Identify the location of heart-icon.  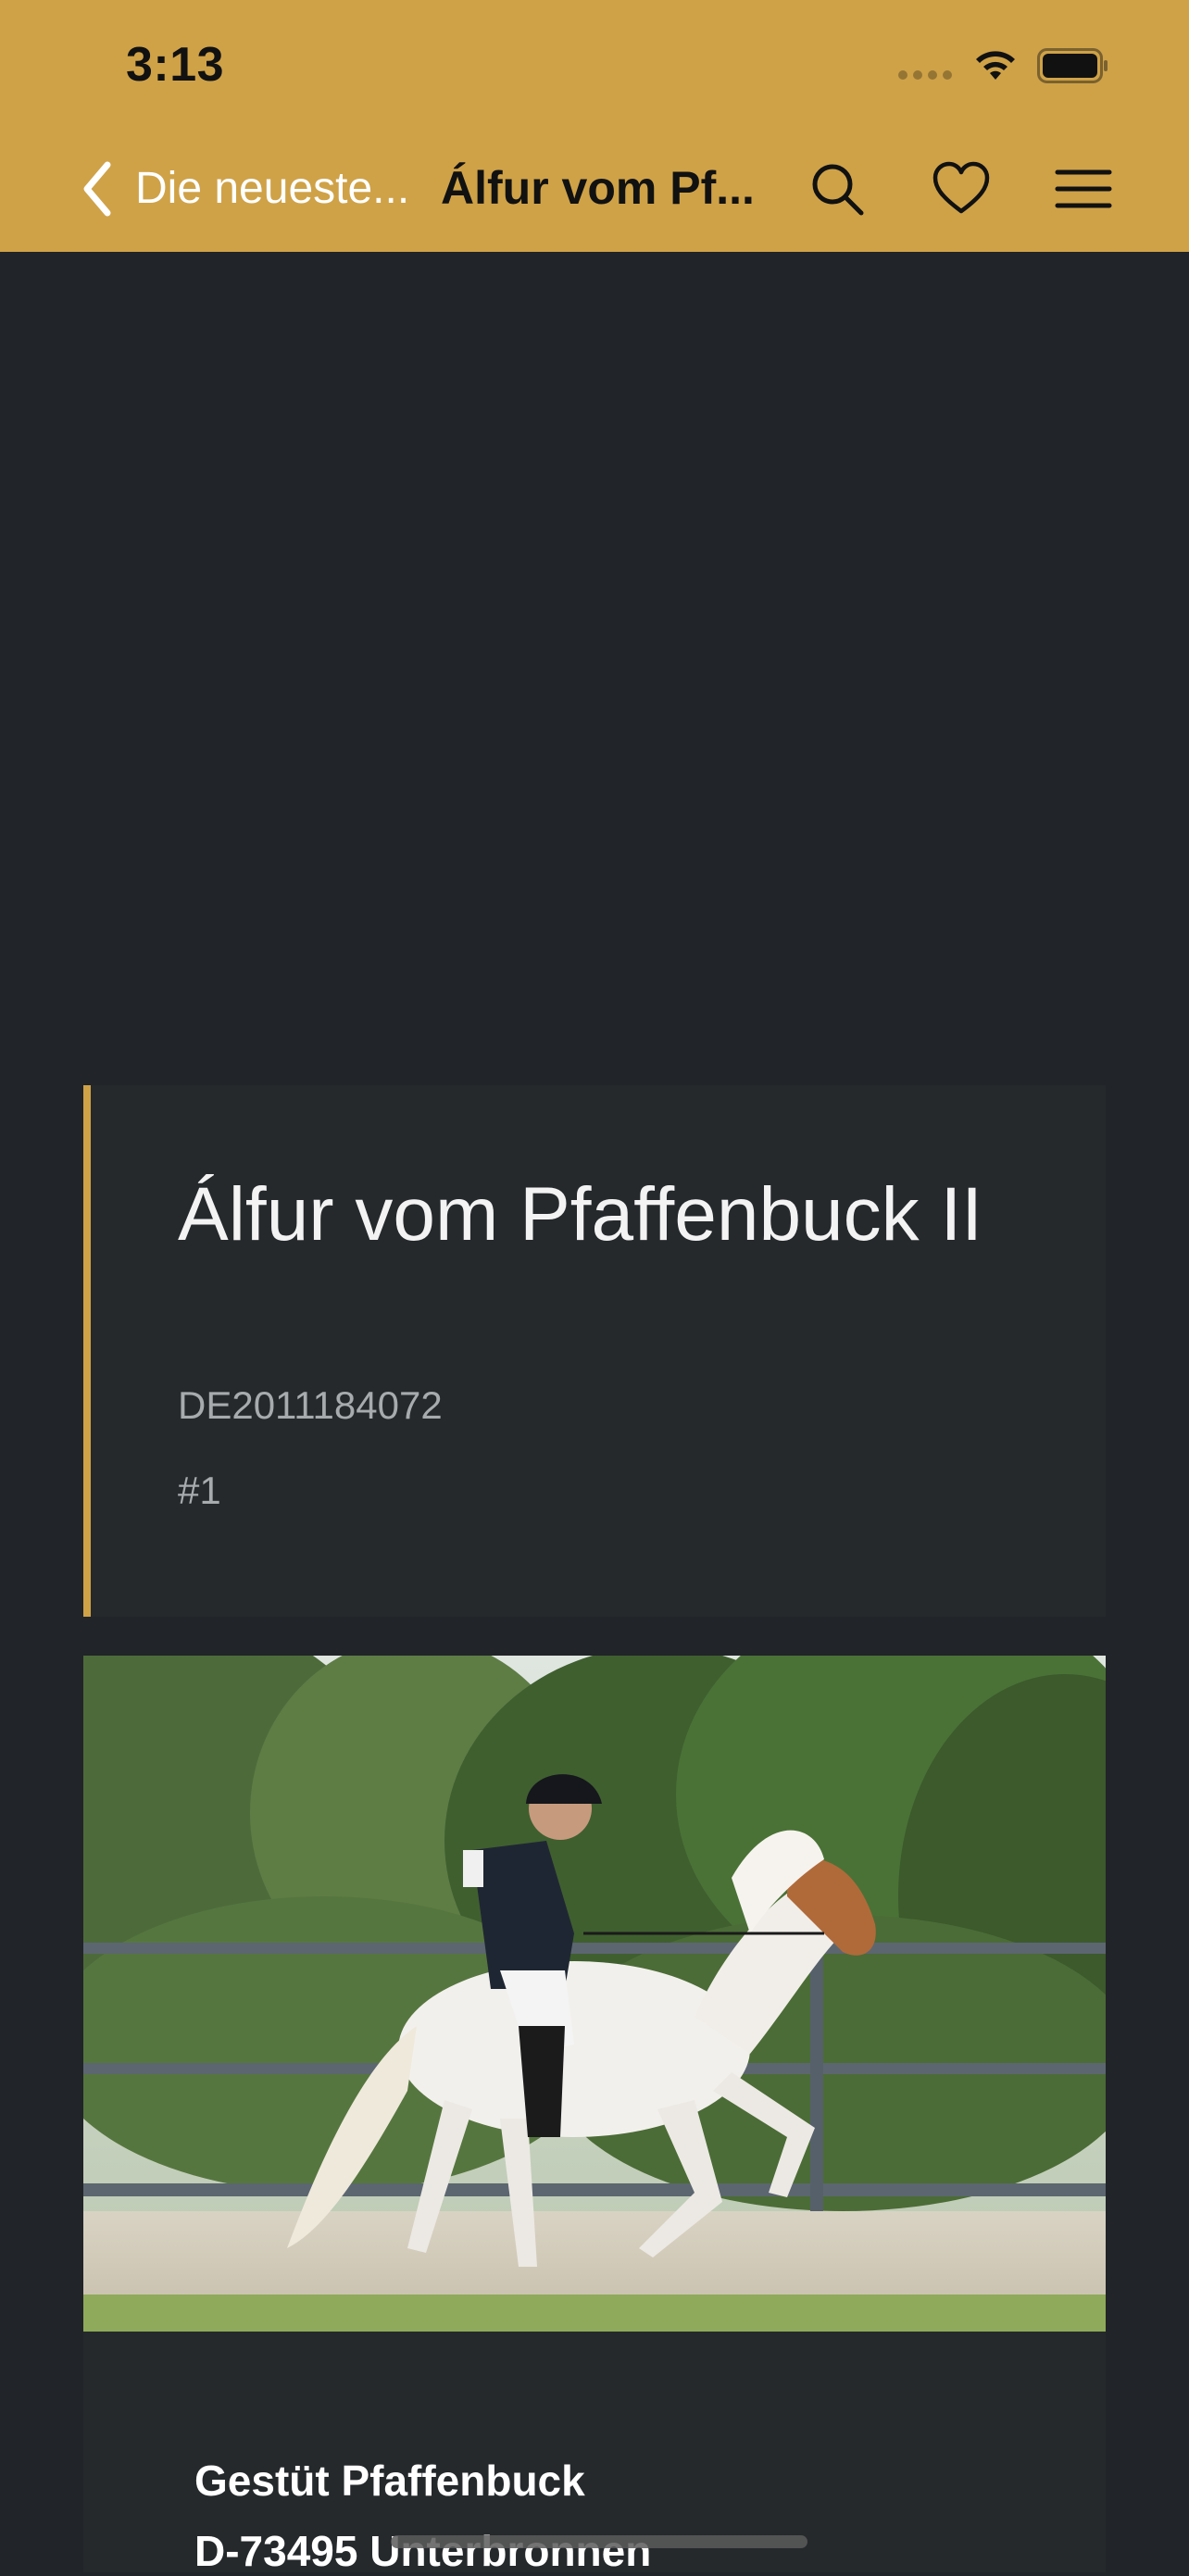
(961, 189).